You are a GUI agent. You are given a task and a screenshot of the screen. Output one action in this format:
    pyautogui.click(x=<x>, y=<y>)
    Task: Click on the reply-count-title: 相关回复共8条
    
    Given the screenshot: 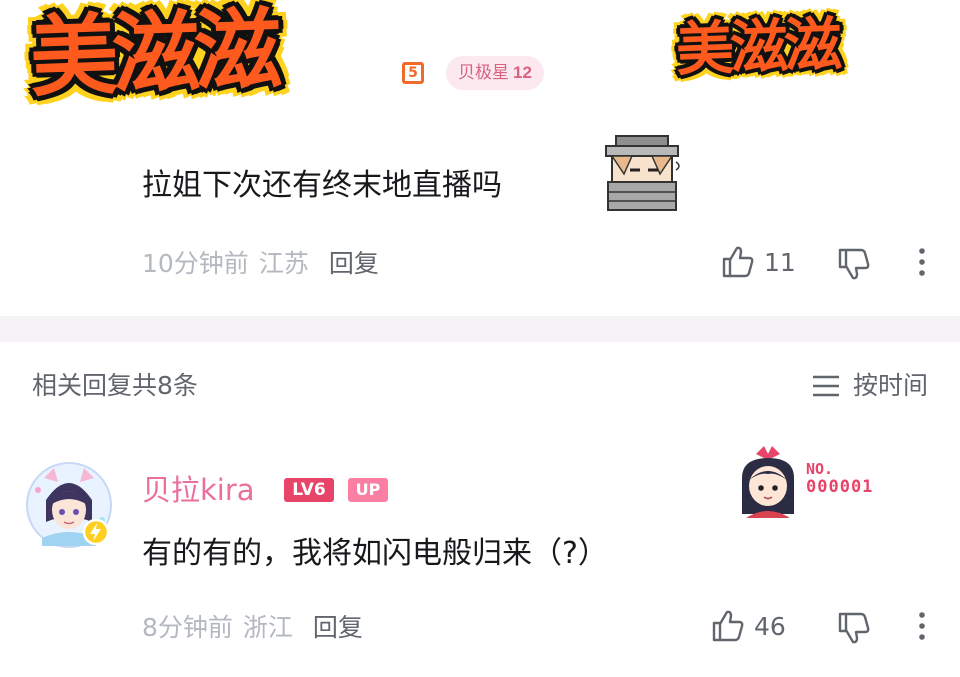 What is the action you would take?
    pyautogui.click(x=115, y=385)
    